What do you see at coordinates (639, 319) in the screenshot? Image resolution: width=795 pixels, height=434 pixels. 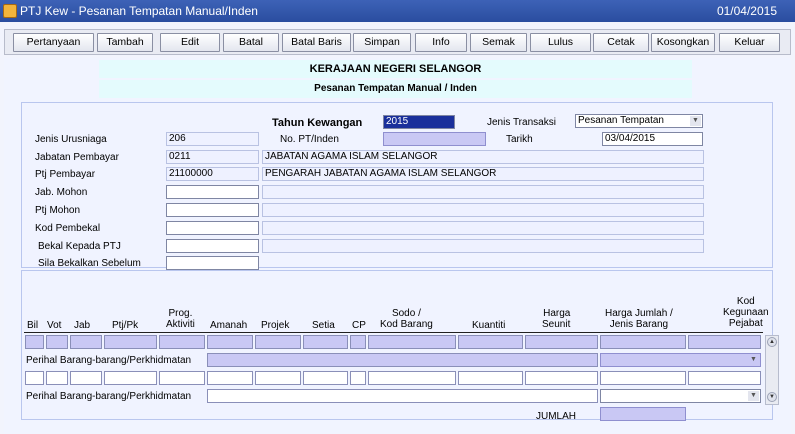 I see `col-harga-jumlah: Harga Jumlah / Jenis Barang` at bounding box center [639, 319].